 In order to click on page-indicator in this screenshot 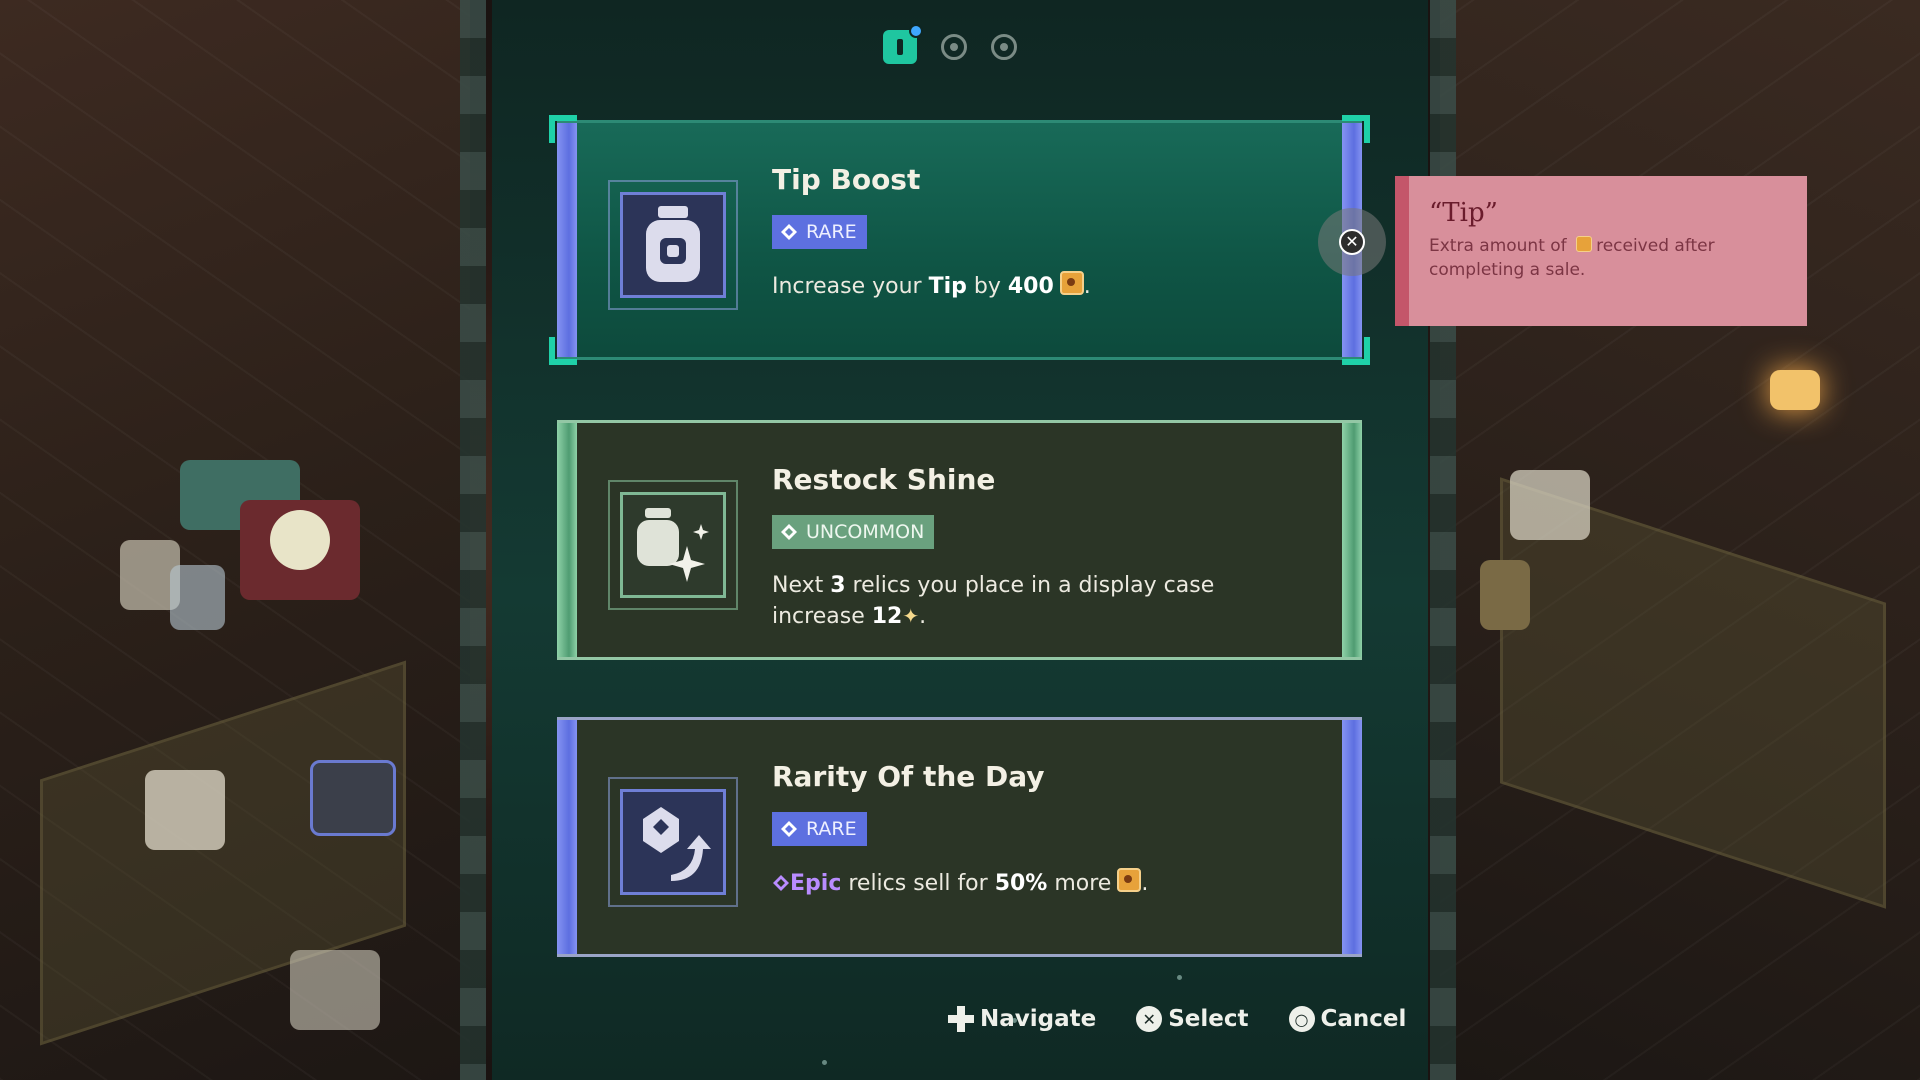, I will do `click(950, 44)`.